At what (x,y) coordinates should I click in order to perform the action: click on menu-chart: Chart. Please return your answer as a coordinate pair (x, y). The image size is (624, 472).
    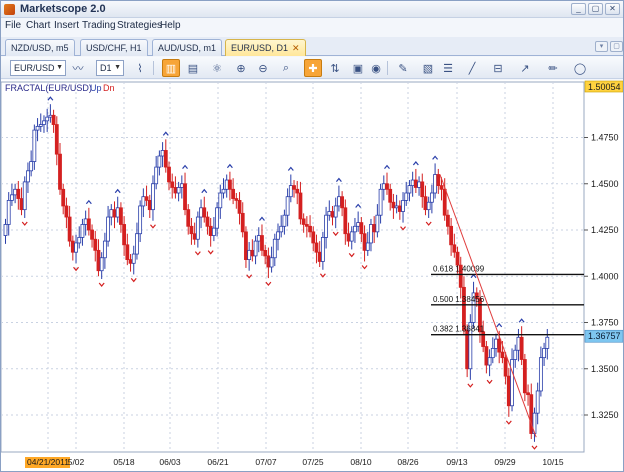
    Looking at the image, I should click on (38, 25).